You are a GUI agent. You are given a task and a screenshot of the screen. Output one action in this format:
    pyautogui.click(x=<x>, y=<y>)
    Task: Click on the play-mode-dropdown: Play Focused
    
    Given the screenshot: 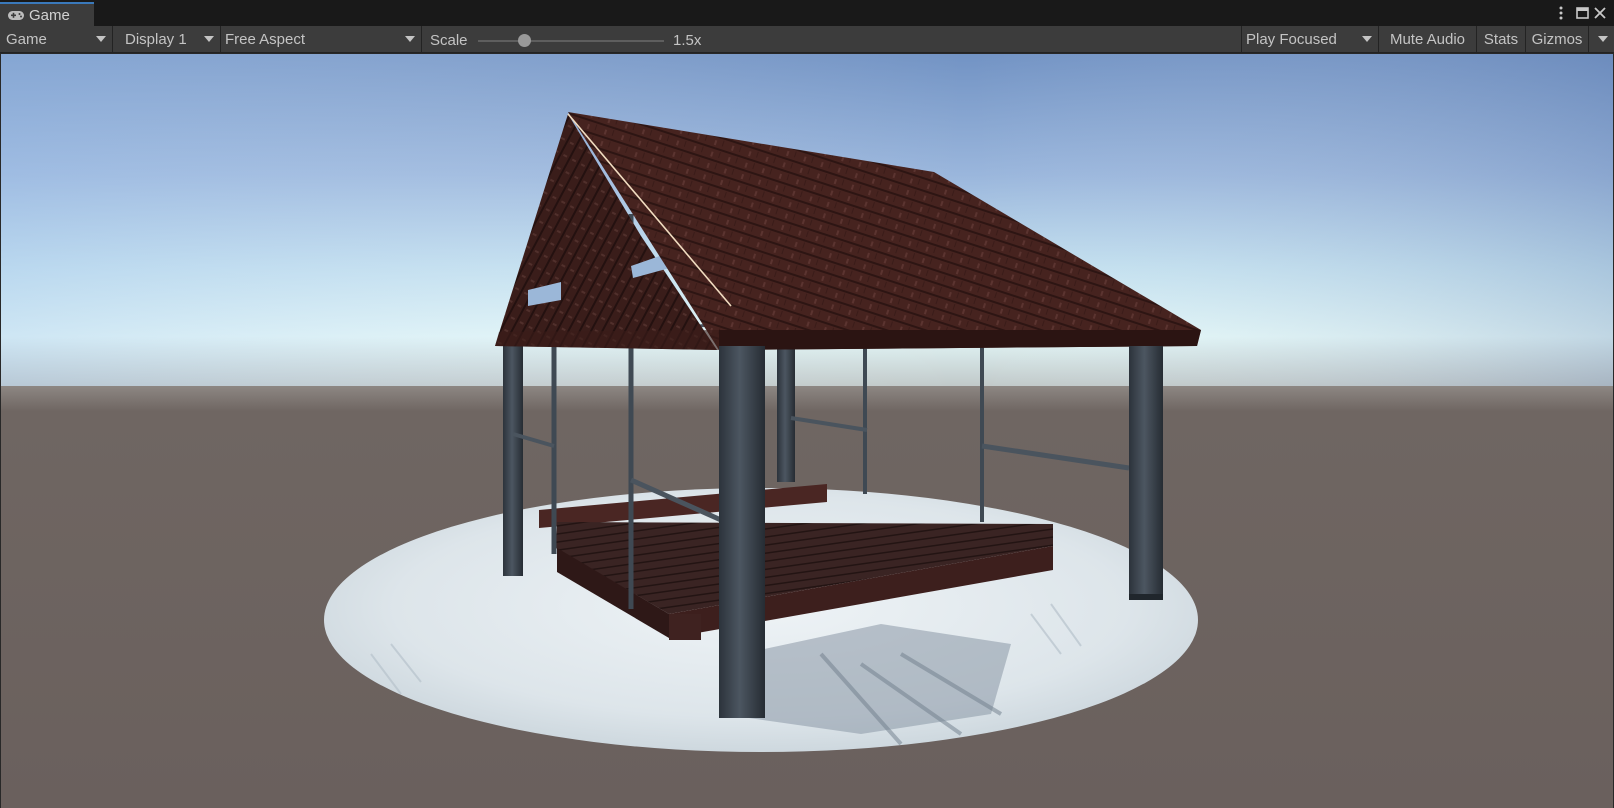 What is the action you would take?
    pyautogui.click(x=1310, y=39)
    